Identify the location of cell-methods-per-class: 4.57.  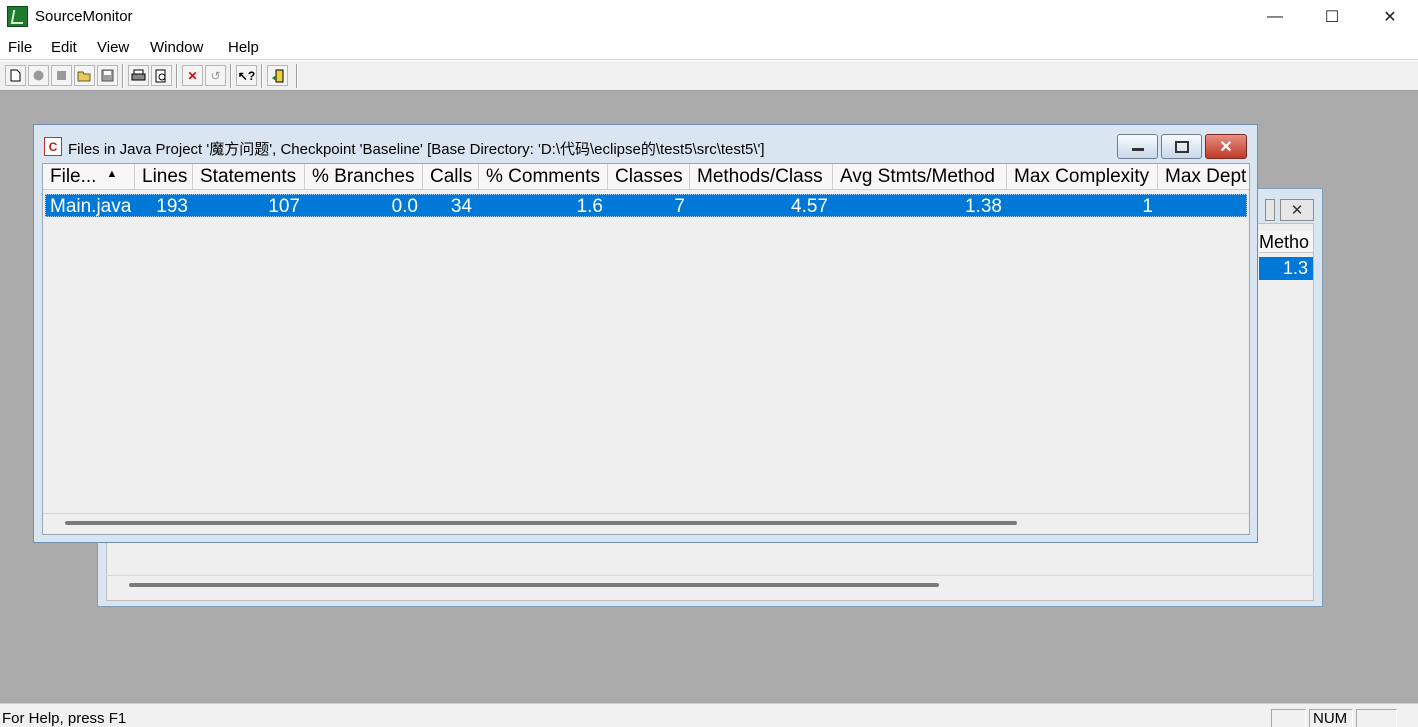
(809, 206).